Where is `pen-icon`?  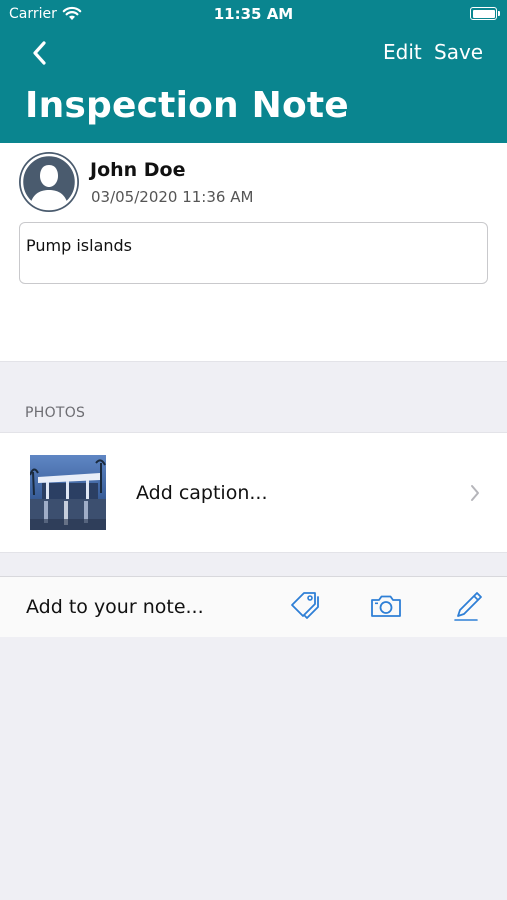
pen-icon is located at coordinates (468, 606).